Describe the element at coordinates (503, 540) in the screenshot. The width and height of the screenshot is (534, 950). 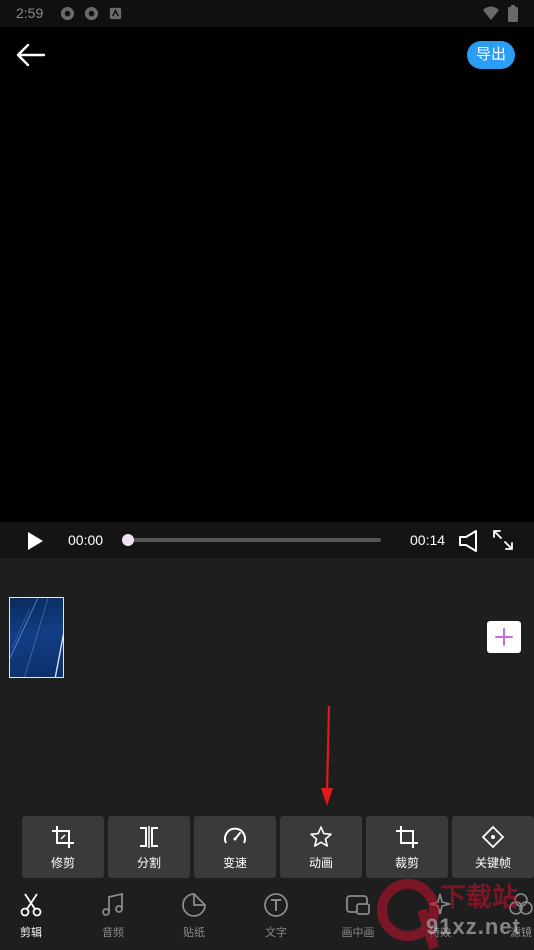
I see `fullscreen-icon` at that location.